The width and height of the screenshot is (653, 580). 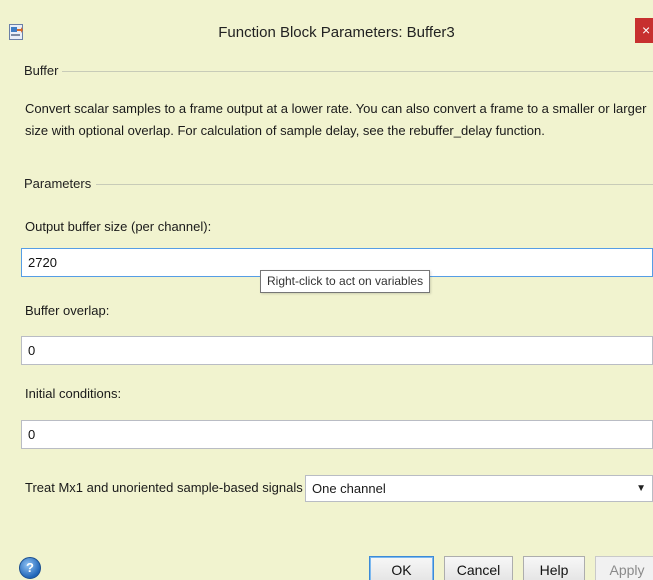 I want to click on title-bar: Function Block Parameters: Buffer3 ×, so click(x=326, y=30).